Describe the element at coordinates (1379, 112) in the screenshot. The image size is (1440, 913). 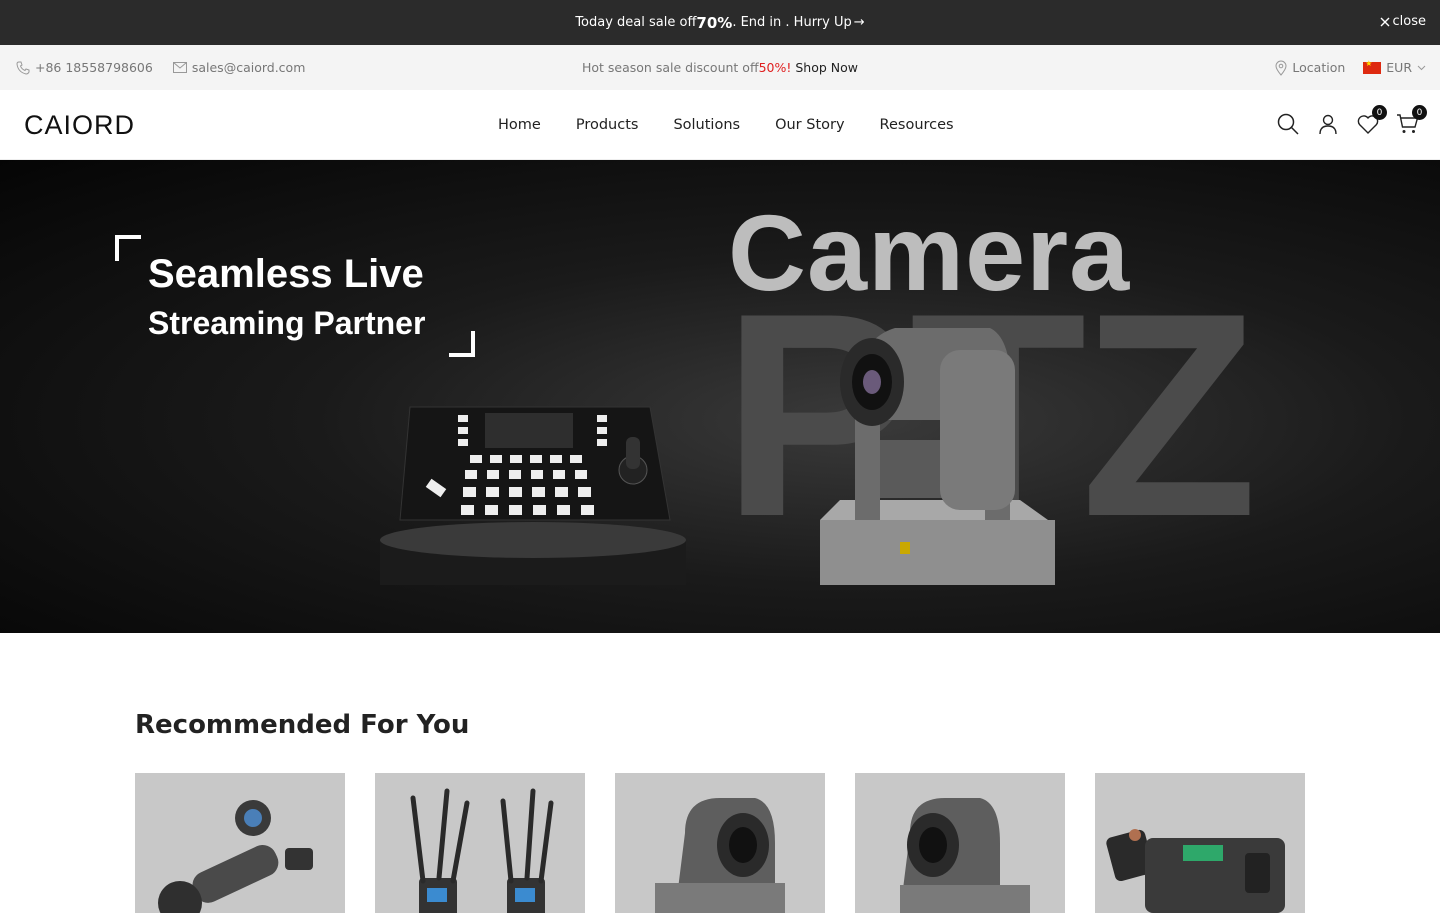
I see `wishlist-count-badge: 0` at that location.